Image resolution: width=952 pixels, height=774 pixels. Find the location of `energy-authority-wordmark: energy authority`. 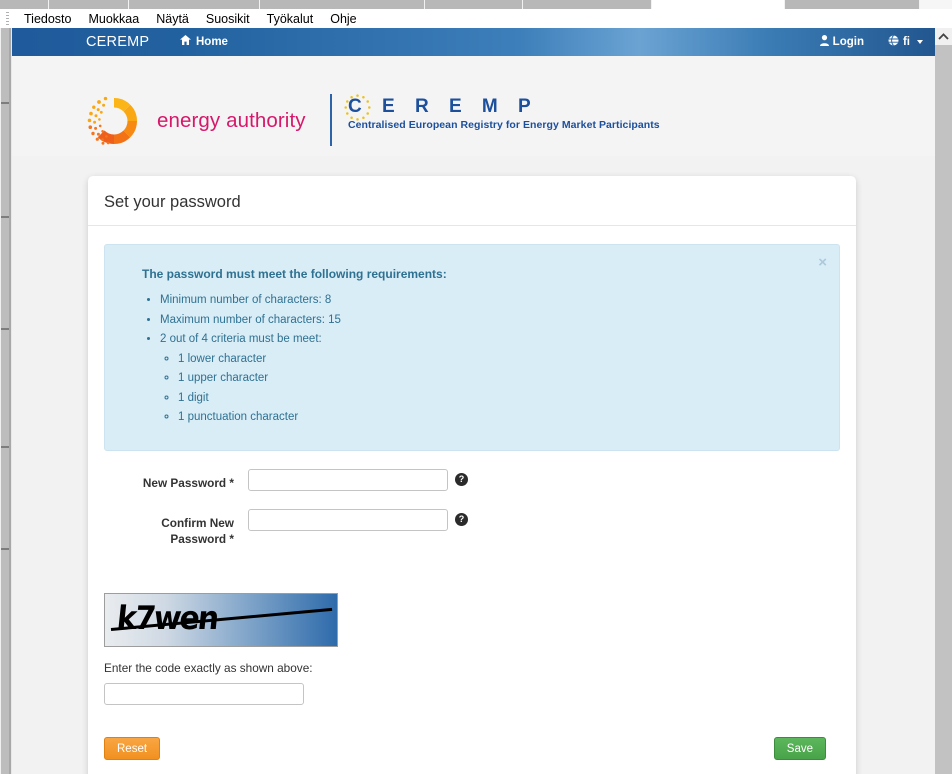

energy-authority-wordmark: energy authority is located at coordinates (231, 120).